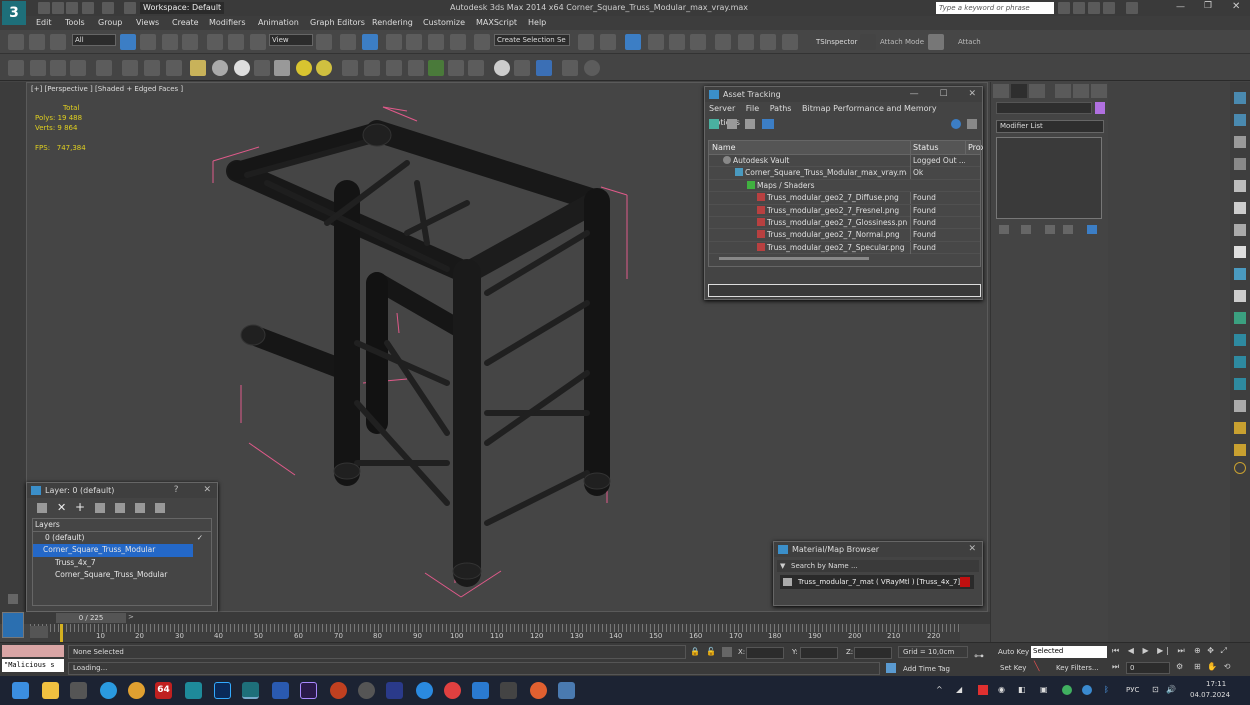 Image resolution: width=1250 pixels, height=705 pixels. What do you see at coordinates (193, 690) in the screenshot?
I see `3ds-max-icon` at bounding box center [193, 690].